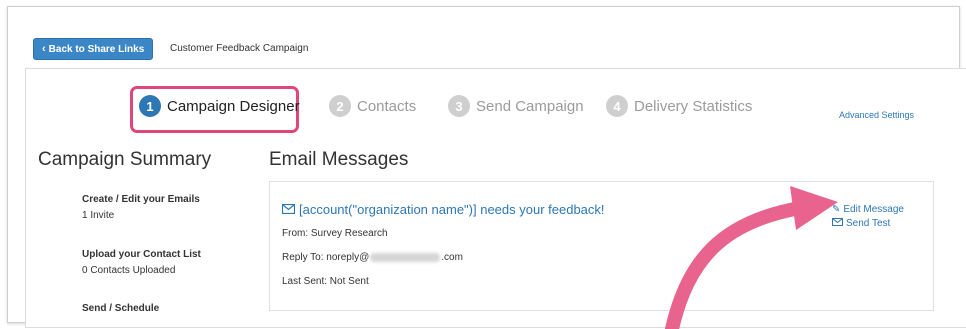 The width and height of the screenshot is (966, 329). I want to click on summary-item-create-emails: Create / Edit your Emails 1 Invite, so click(141, 207).